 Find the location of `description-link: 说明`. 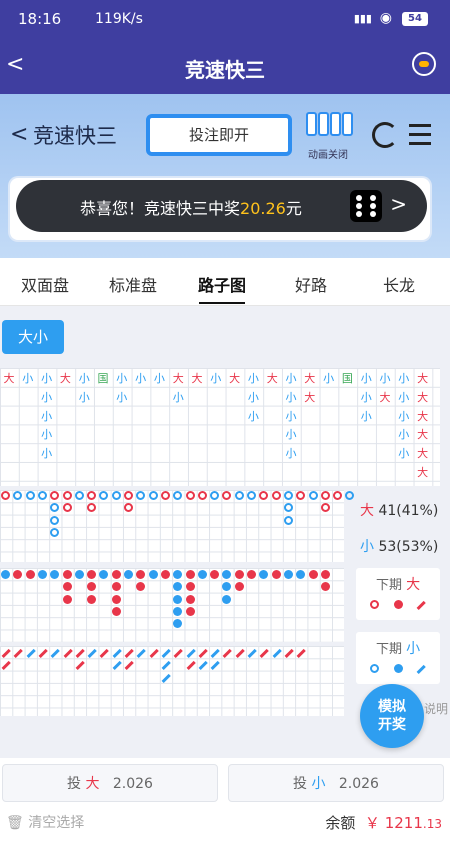

description-link: 说明 is located at coordinates (436, 708).